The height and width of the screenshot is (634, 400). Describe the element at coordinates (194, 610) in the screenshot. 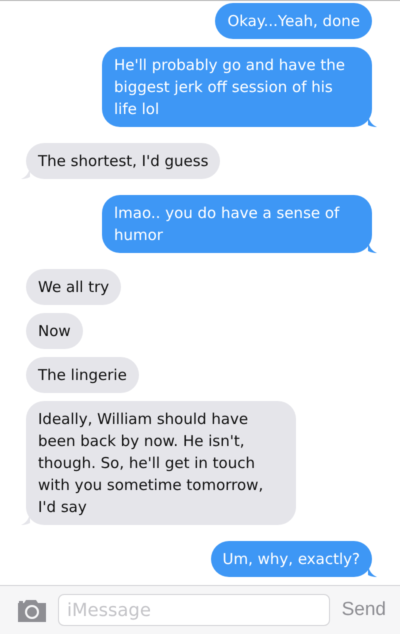

I see `message-field: iMessage` at that location.